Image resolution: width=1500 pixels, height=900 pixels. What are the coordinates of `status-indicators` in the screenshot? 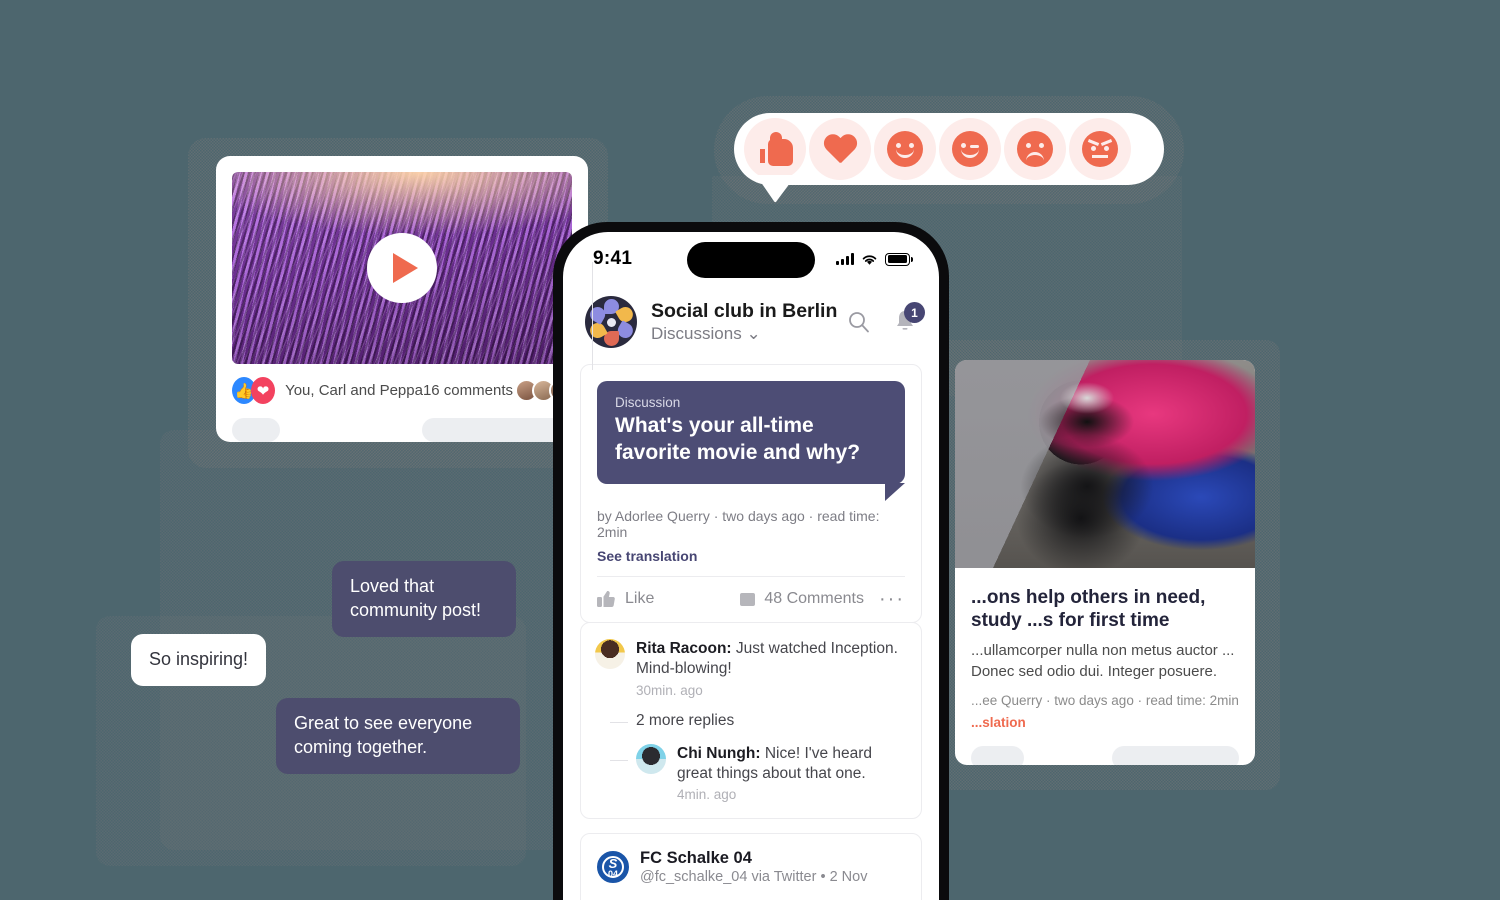 It's located at (874, 259).